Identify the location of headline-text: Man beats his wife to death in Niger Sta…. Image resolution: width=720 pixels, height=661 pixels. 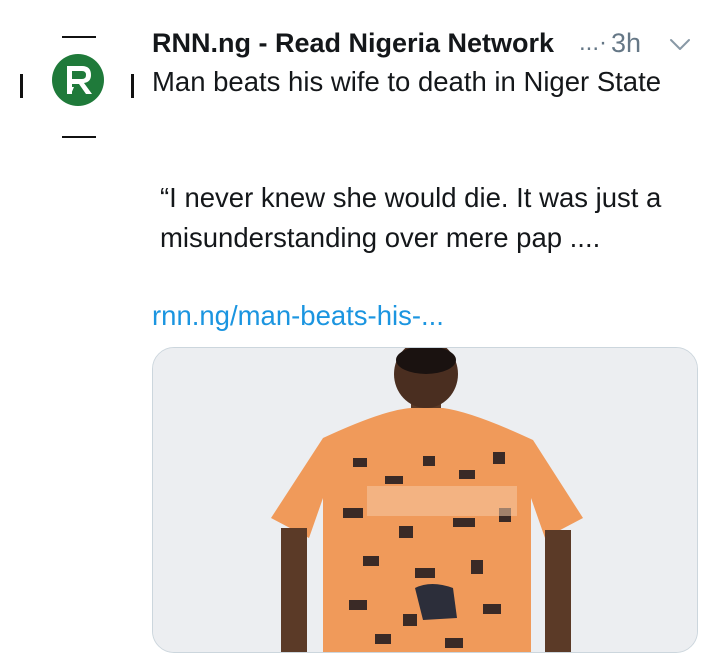
(407, 81).